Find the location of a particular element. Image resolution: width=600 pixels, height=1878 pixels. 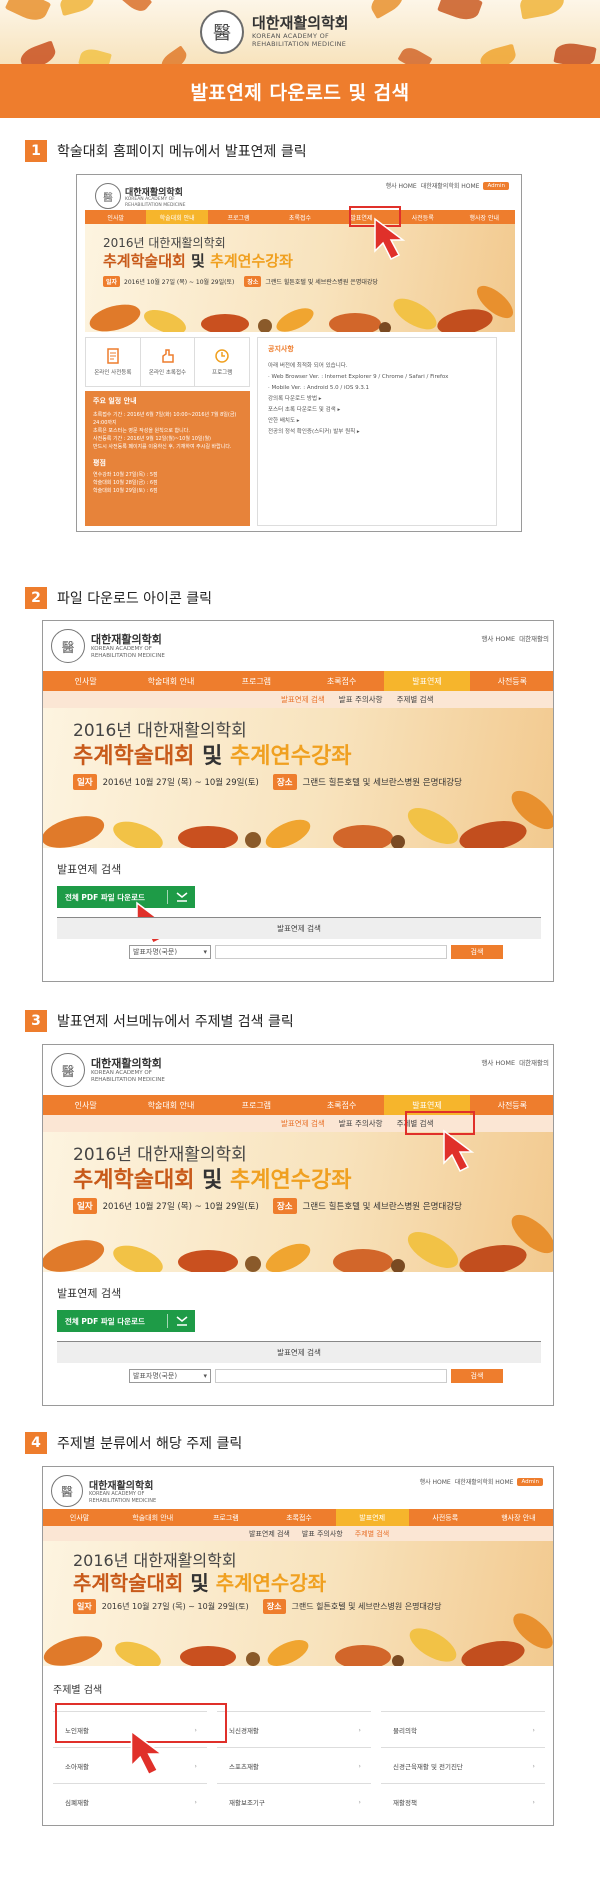

quick-online-abstract: 온라인 초록접수 is located at coordinates (168, 362).